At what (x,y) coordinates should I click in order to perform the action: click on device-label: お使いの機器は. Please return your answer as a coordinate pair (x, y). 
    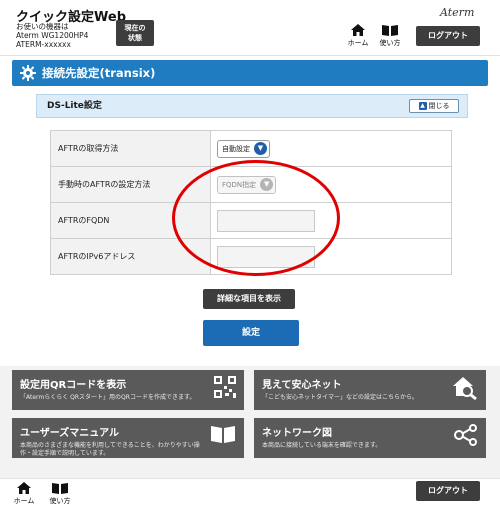
    Looking at the image, I should click on (42, 26).